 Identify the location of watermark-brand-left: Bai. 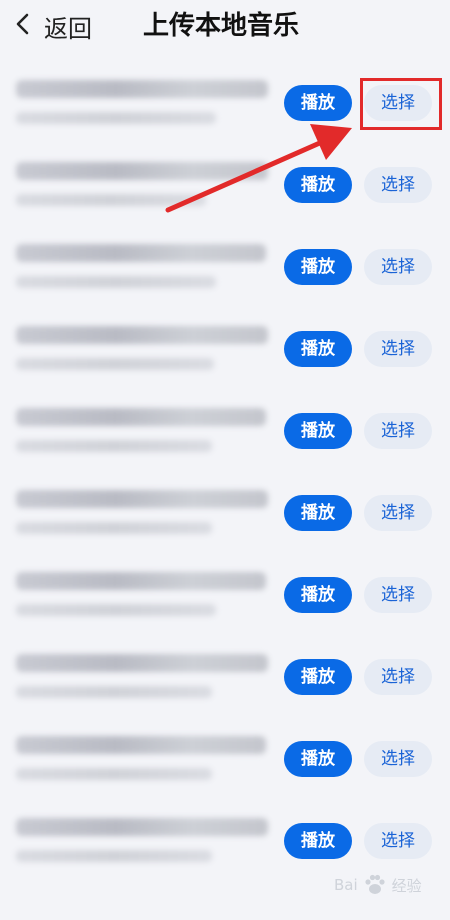
(346, 885).